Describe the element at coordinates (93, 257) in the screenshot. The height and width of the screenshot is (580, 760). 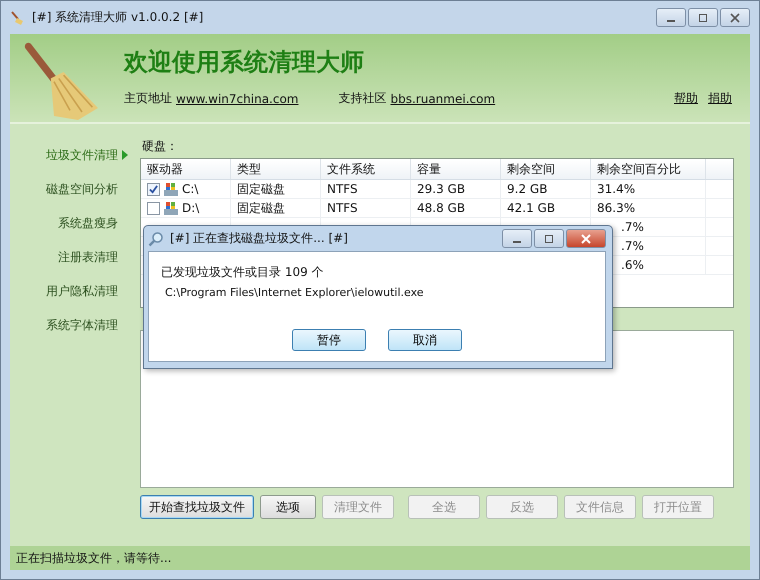
I see `sidebar-item: 注册表清理` at that location.